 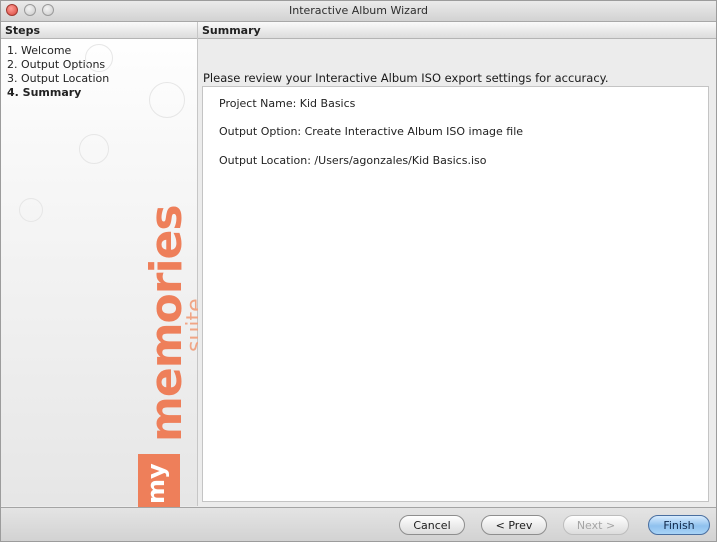 What do you see at coordinates (596, 525) in the screenshot?
I see `next-button: Next >` at bounding box center [596, 525].